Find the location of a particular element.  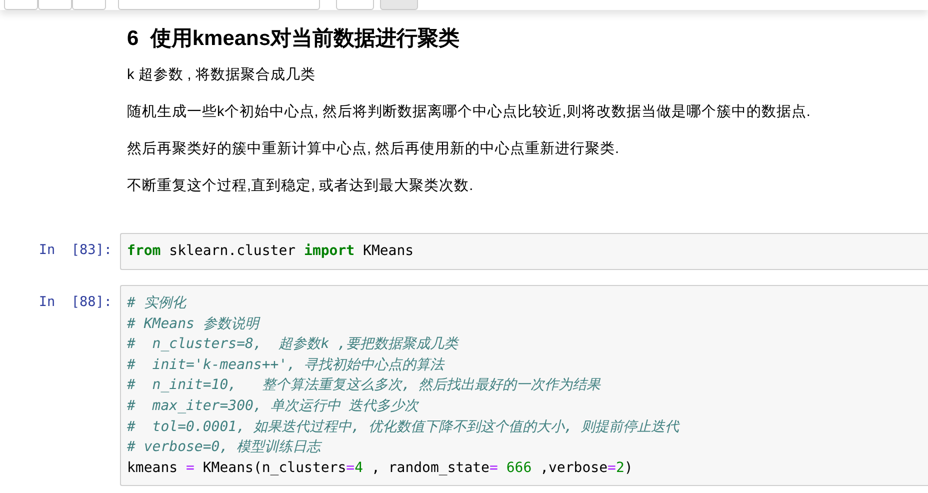

paragraph: k 超参数 , 将数据聚合成几类 is located at coordinates (221, 75).